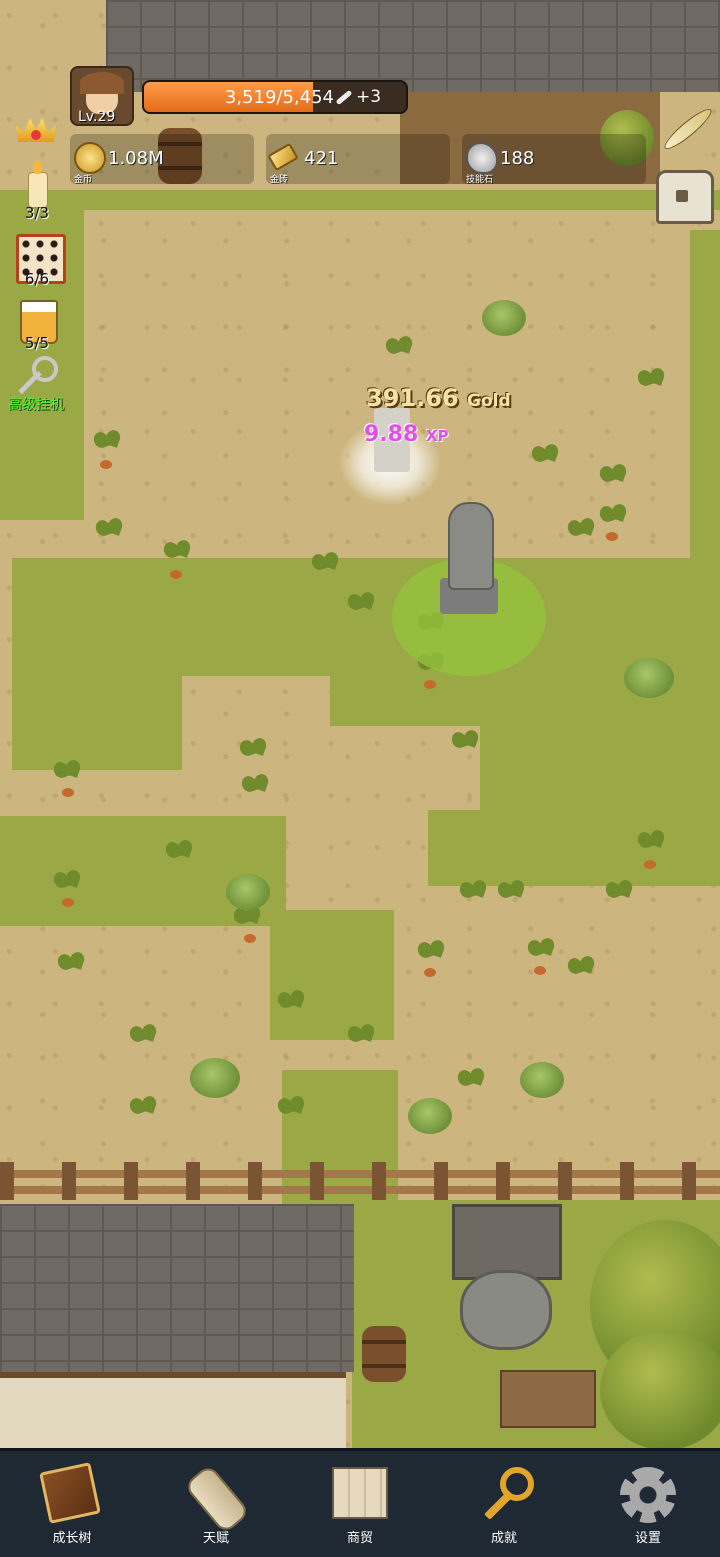  Describe the element at coordinates (358, 159) in the screenshot. I see `gold-bar-counter: 421 金砖` at that location.